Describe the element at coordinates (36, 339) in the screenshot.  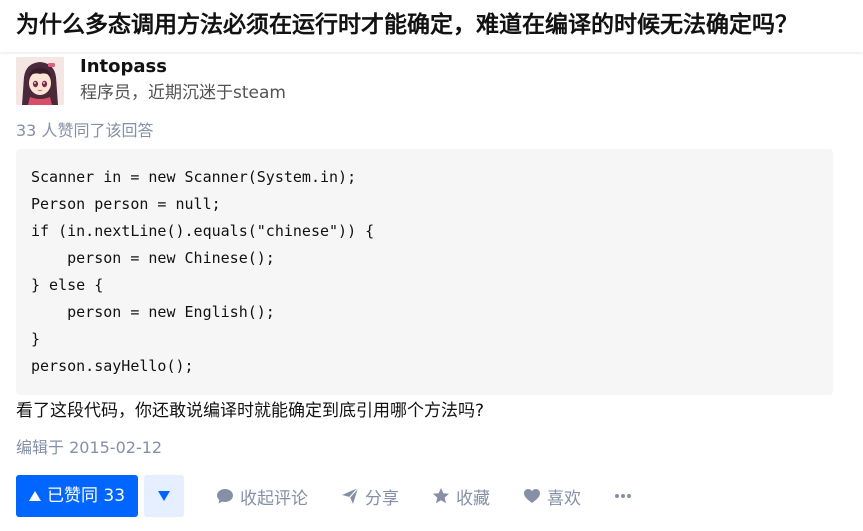
I see `code-line: }` at that location.